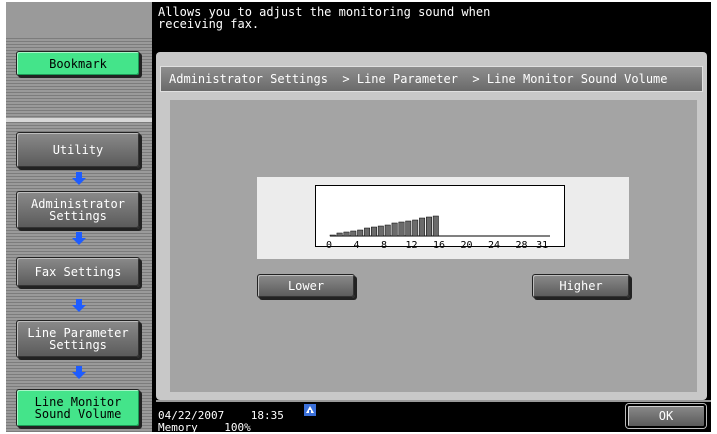  What do you see at coordinates (306, 286) in the screenshot?
I see `lower-button: Lower` at bounding box center [306, 286].